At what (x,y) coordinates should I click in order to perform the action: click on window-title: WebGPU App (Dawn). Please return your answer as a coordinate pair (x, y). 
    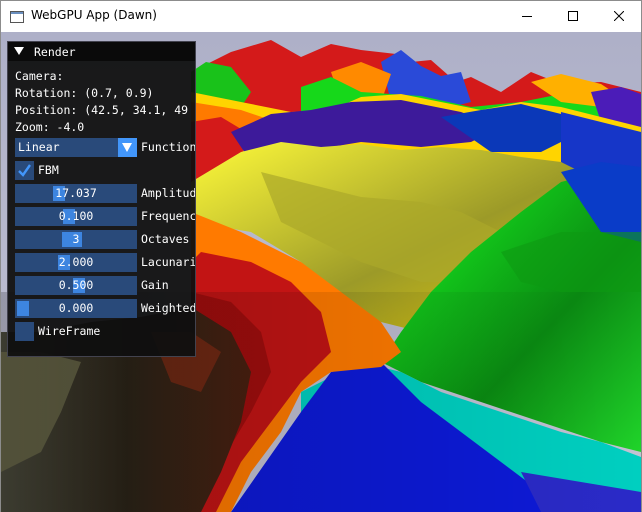
    Looking at the image, I should click on (94, 15).